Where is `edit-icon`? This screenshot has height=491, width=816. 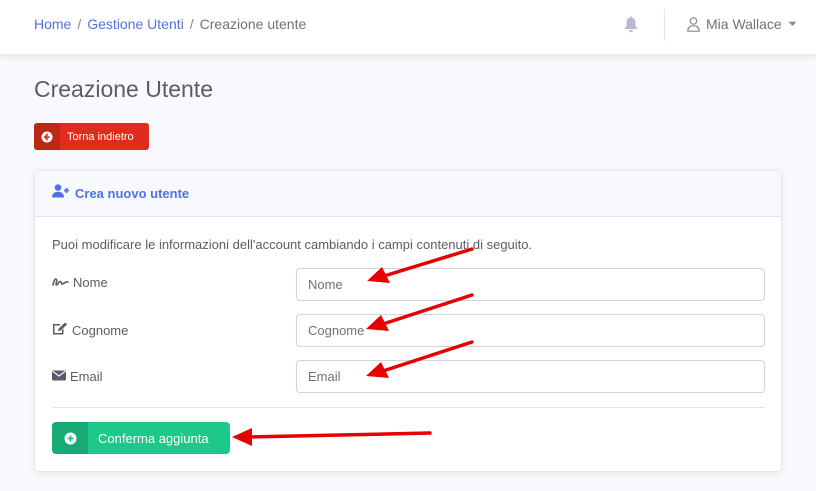
edit-icon is located at coordinates (60, 330).